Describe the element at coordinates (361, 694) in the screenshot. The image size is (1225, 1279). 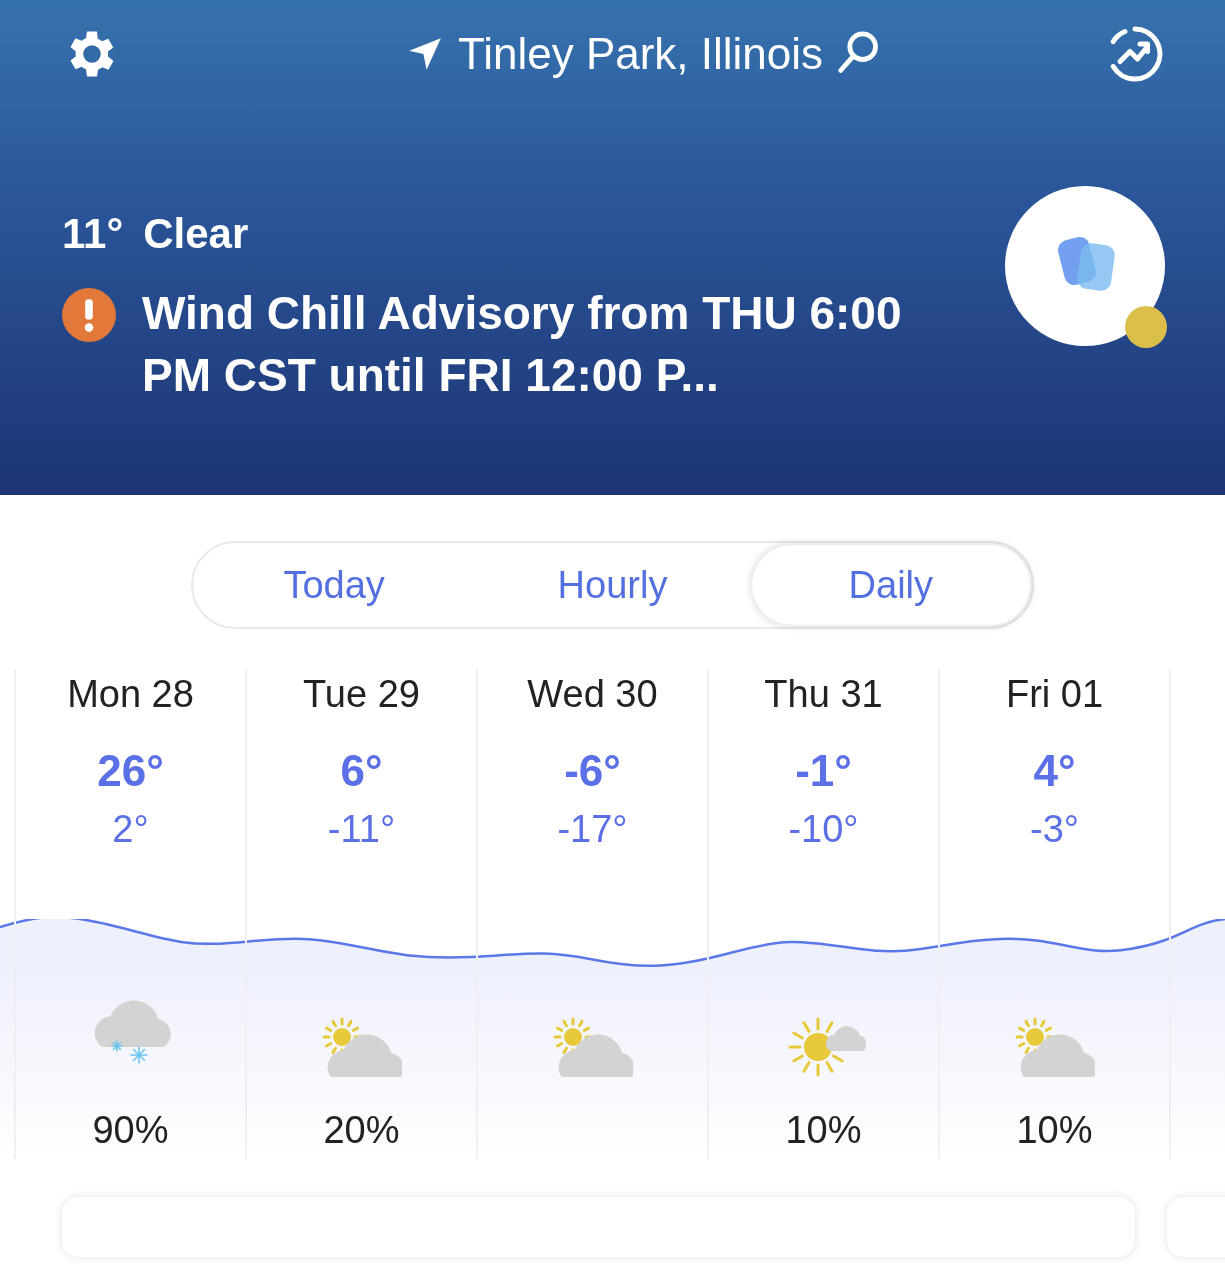
I see `day-label: Tue 29` at that location.